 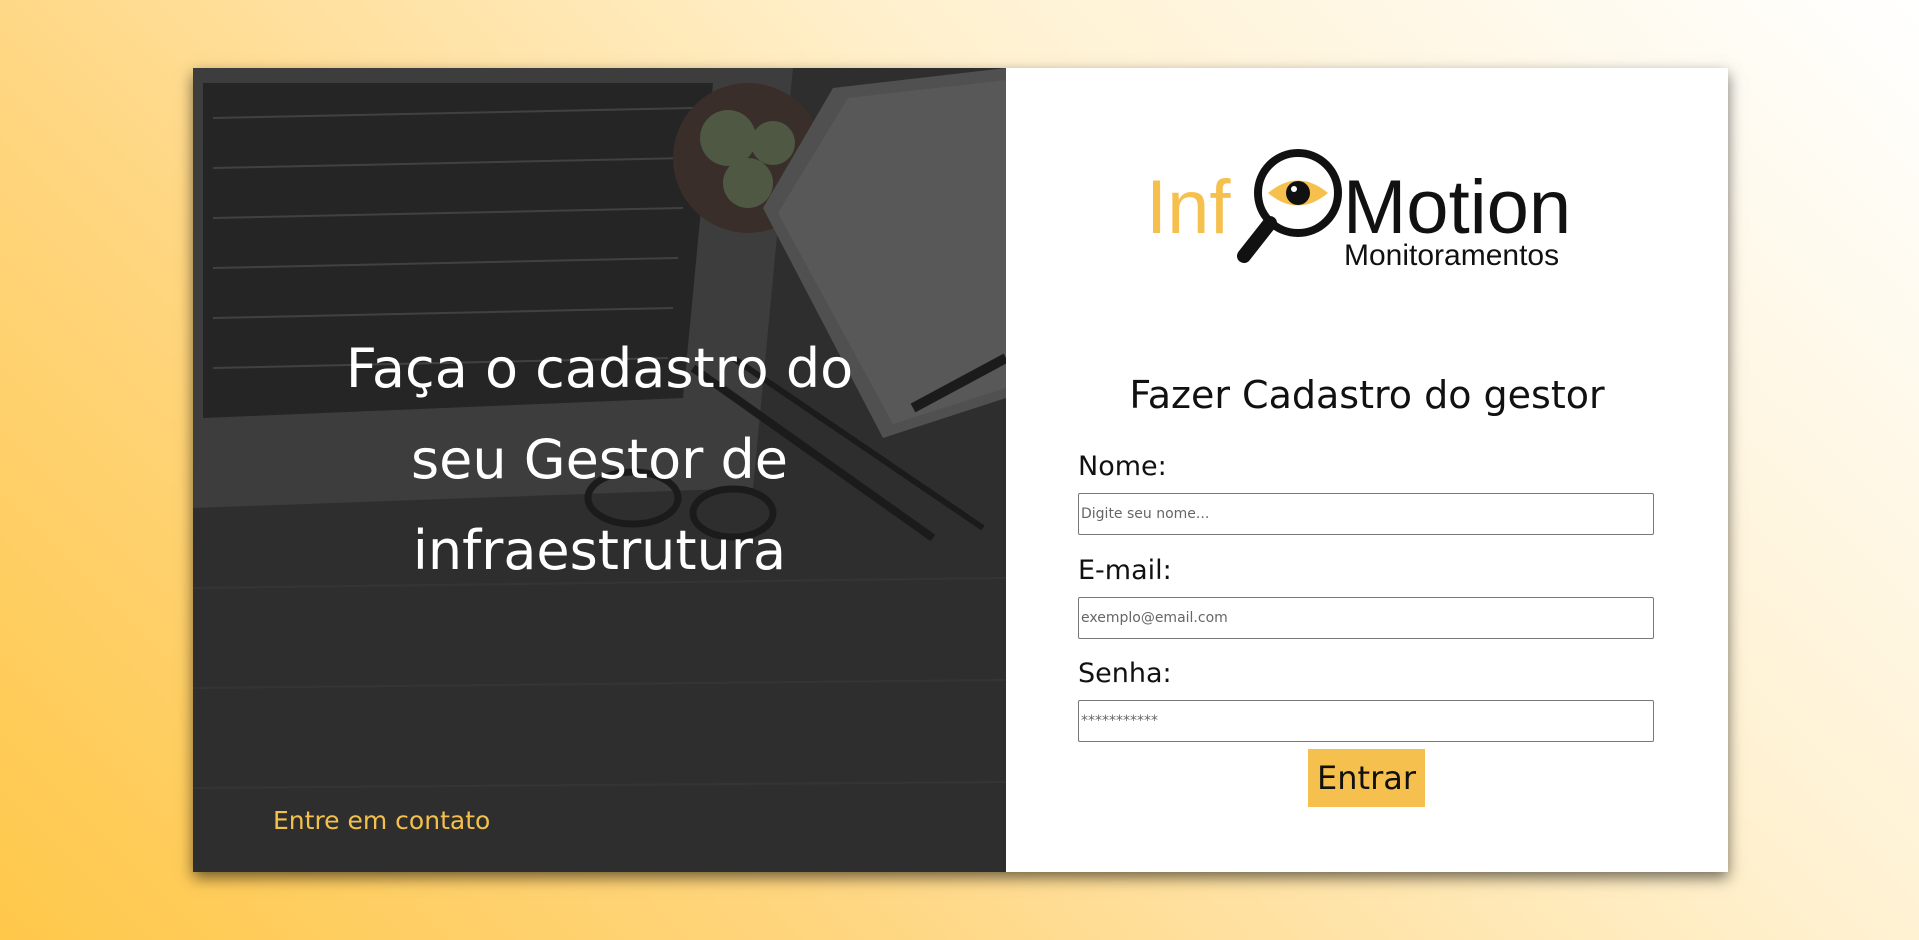 I want to click on password-label: Senha:, so click(x=1125, y=673).